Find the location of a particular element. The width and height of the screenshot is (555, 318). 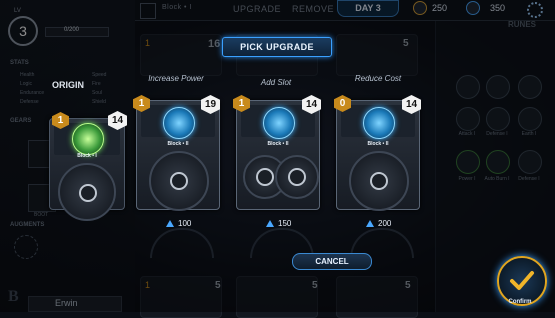

dialog-title-plate: PICK UPGRADE is located at coordinates (277, 47).